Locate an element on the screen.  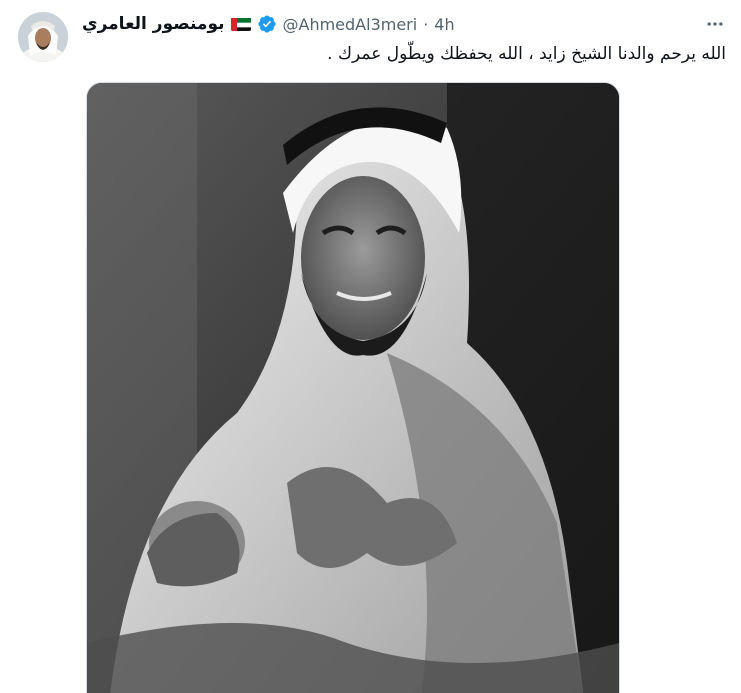
tweet-header: بومنصور العامري @AhmedAl3meri · 4h is located at coordinates (268, 24).